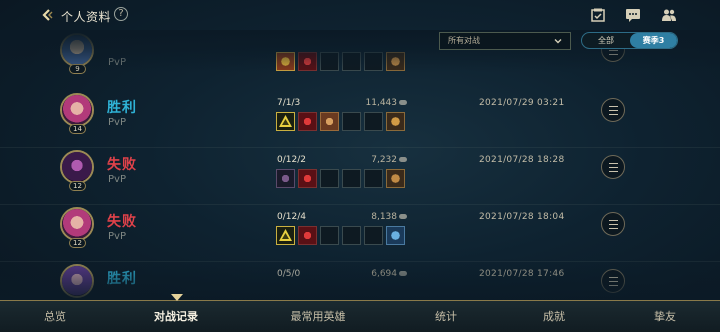 Image resolution: width=720 pixels, height=332 pixels. What do you see at coordinates (554, 316) in the screenshot?
I see `tab-achievements: 成就` at bounding box center [554, 316].